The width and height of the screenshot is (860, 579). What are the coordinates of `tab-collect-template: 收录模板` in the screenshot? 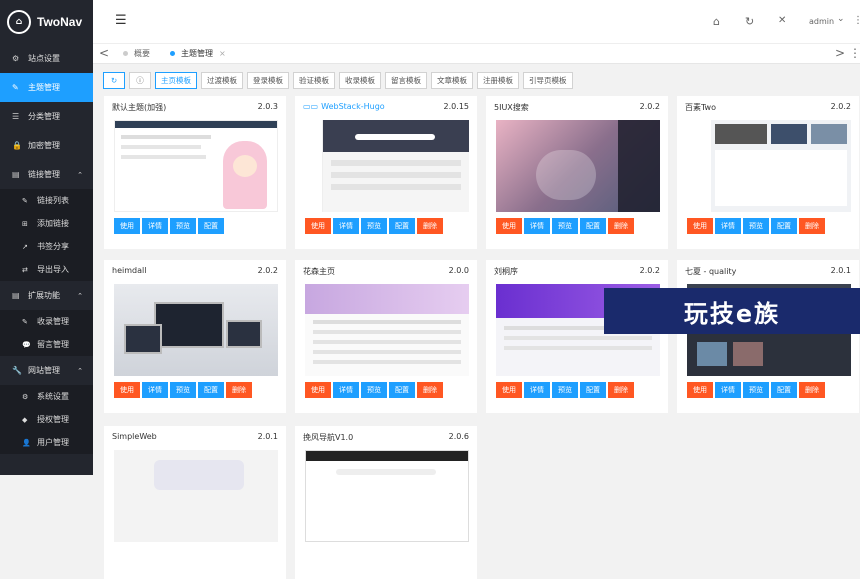 It's located at (360, 80).